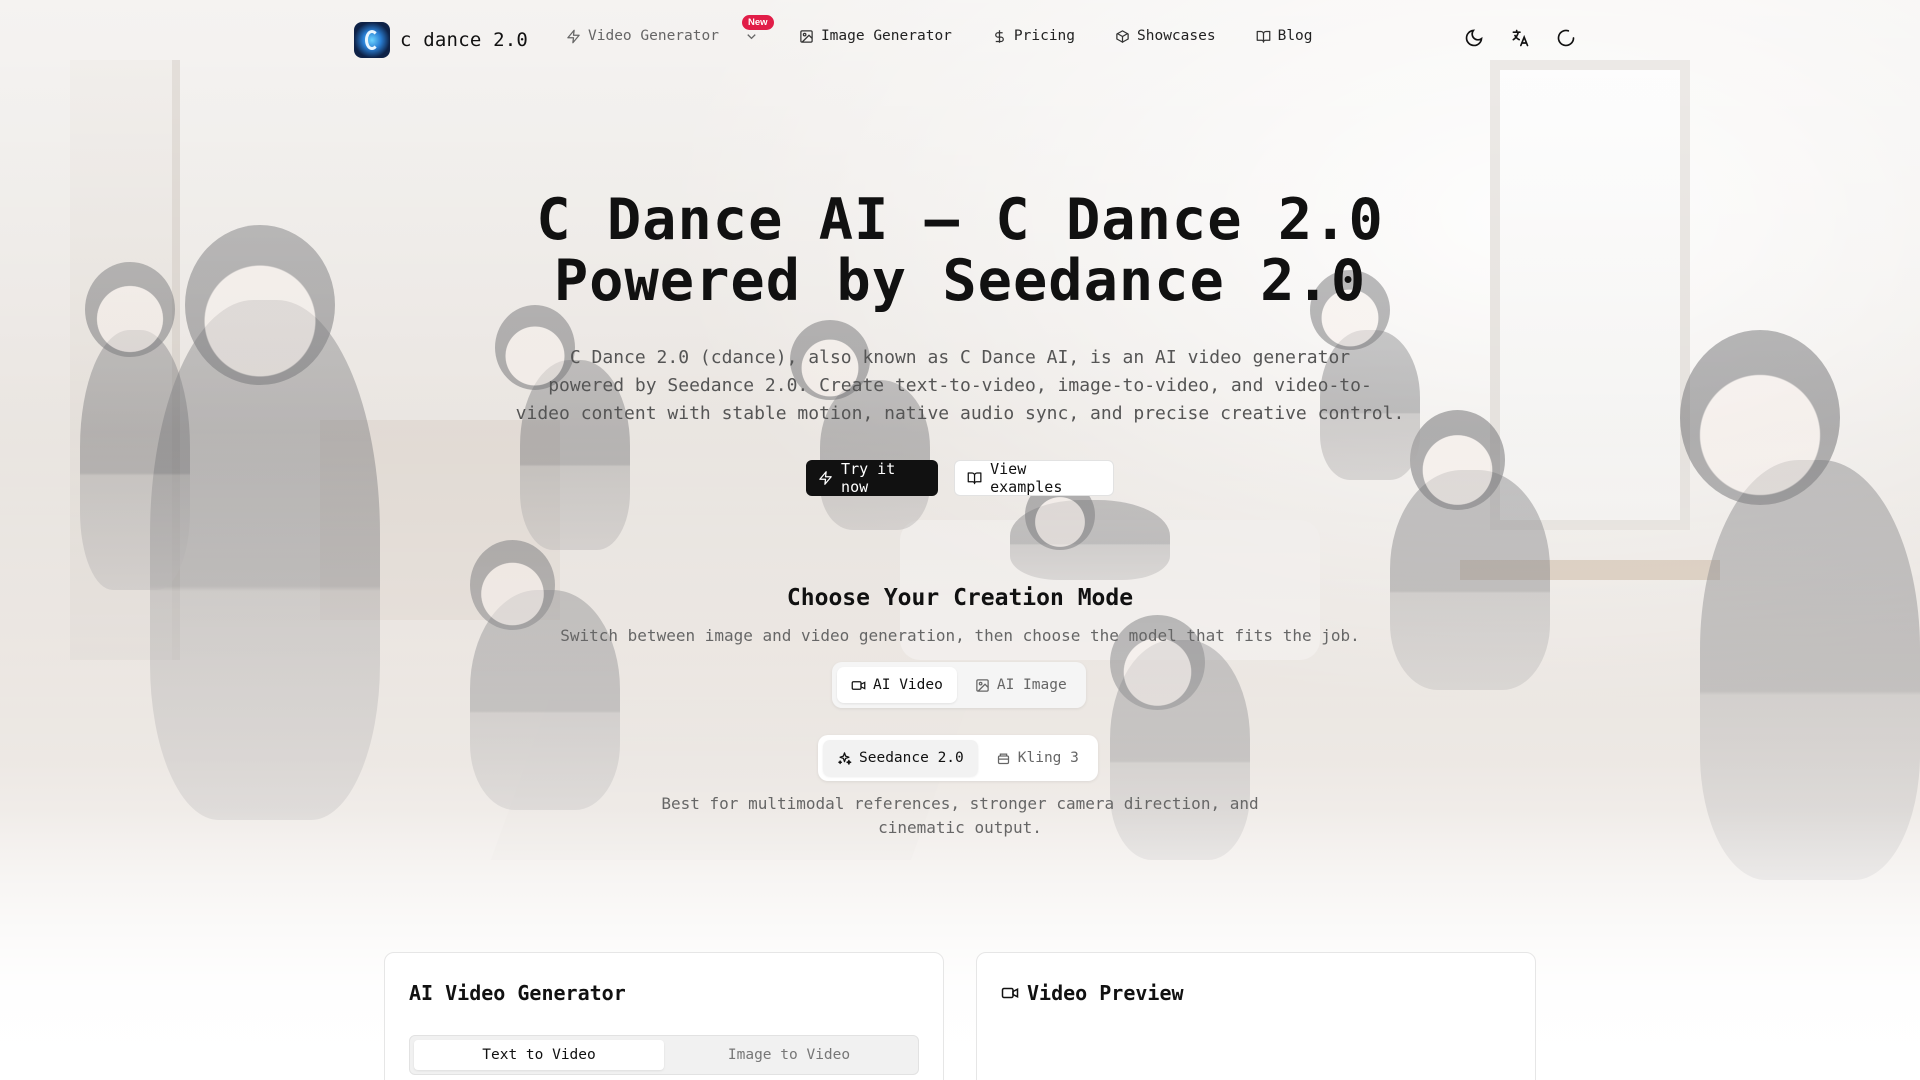  Describe the element at coordinates (653, 36) in the screenshot. I see `nav-video-generator-label: Video Generator` at that location.